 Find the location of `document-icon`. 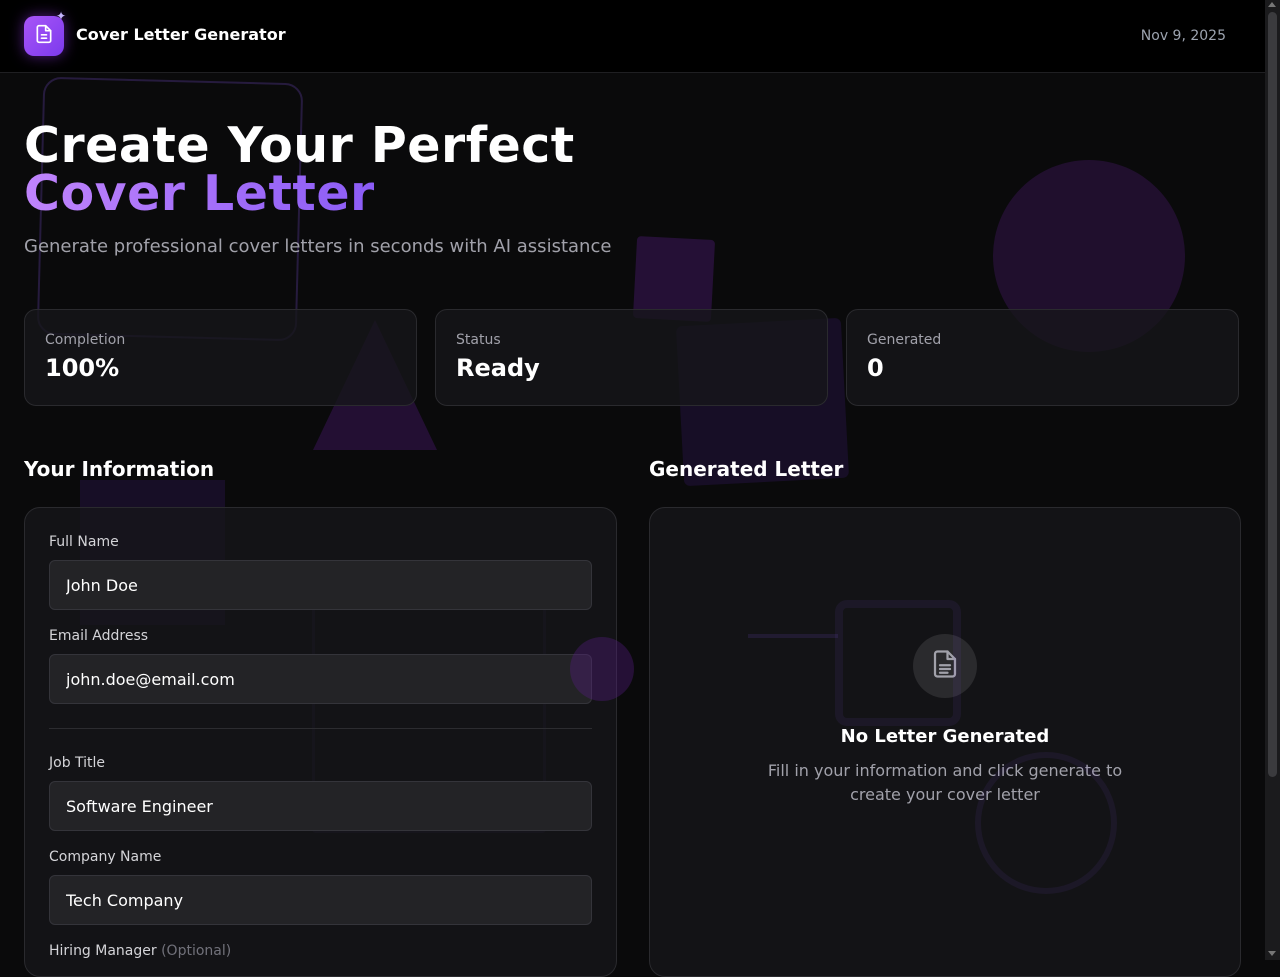

document-icon is located at coordinates (44, 36).